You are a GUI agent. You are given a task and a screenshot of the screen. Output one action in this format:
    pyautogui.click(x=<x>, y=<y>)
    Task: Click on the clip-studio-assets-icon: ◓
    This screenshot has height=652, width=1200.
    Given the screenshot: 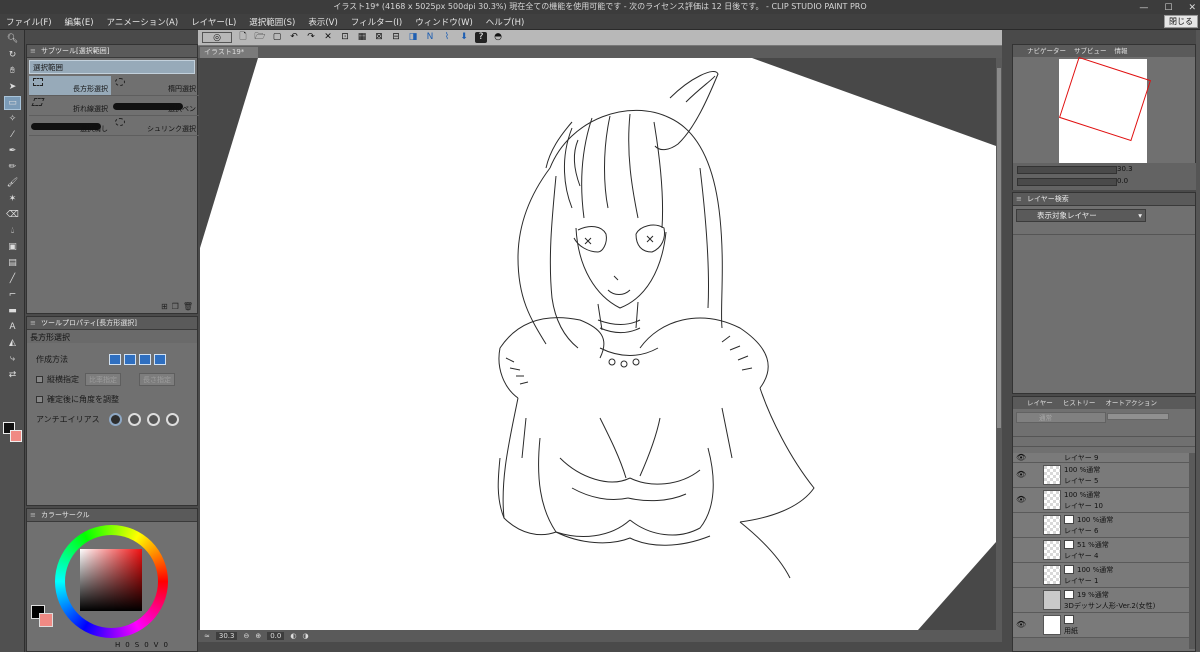 What is the action you would take?
    pyautogui.click(x=498, y=37)
    